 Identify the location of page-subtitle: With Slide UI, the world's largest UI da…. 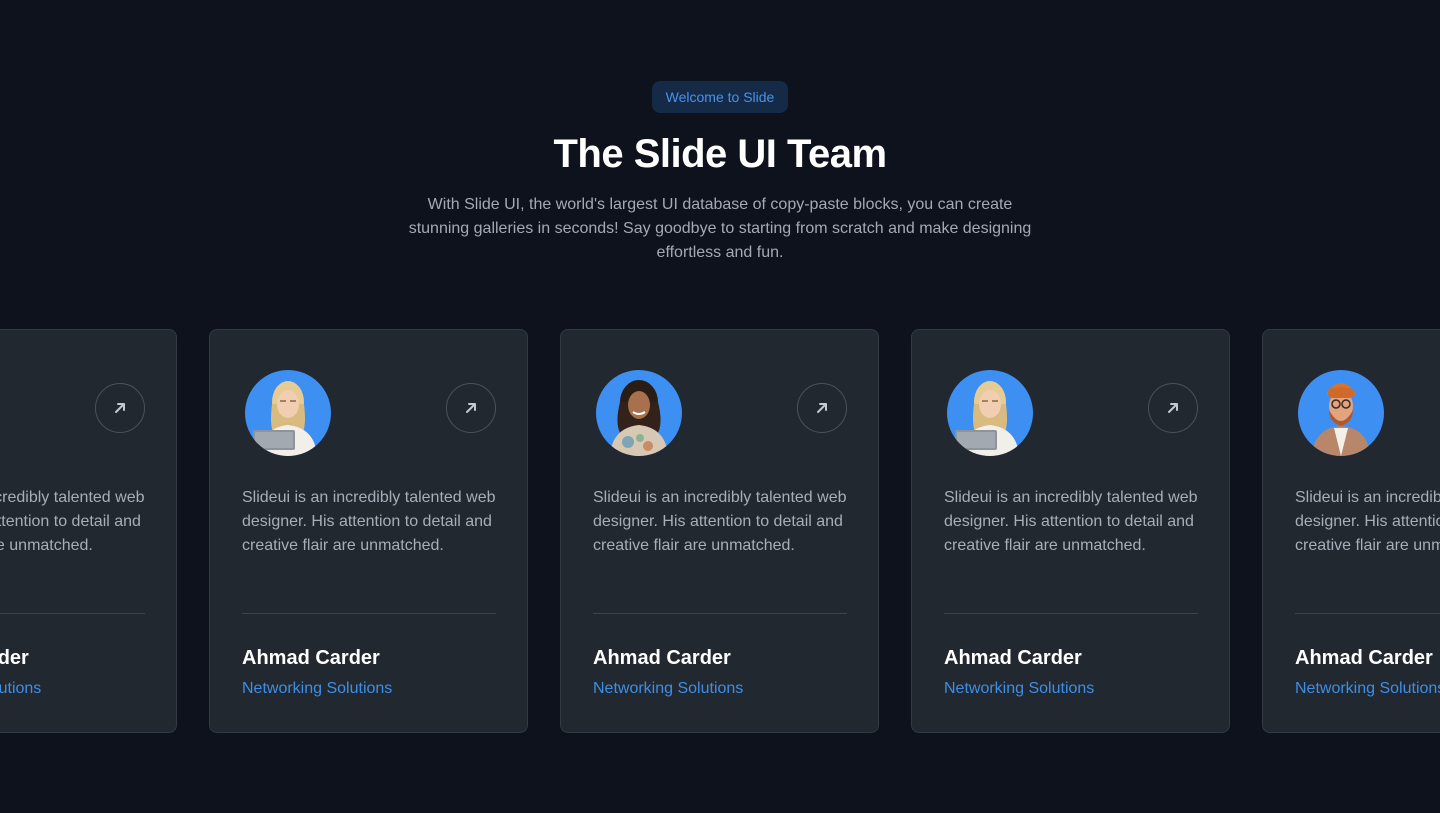
(720, 228).